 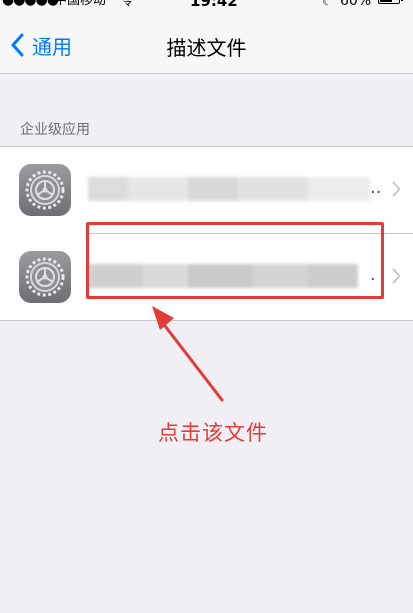 What do you see at coordinates (229, 189) in the screenshot?
I see `obscured-profile-name` at bounding box center [229, 189].